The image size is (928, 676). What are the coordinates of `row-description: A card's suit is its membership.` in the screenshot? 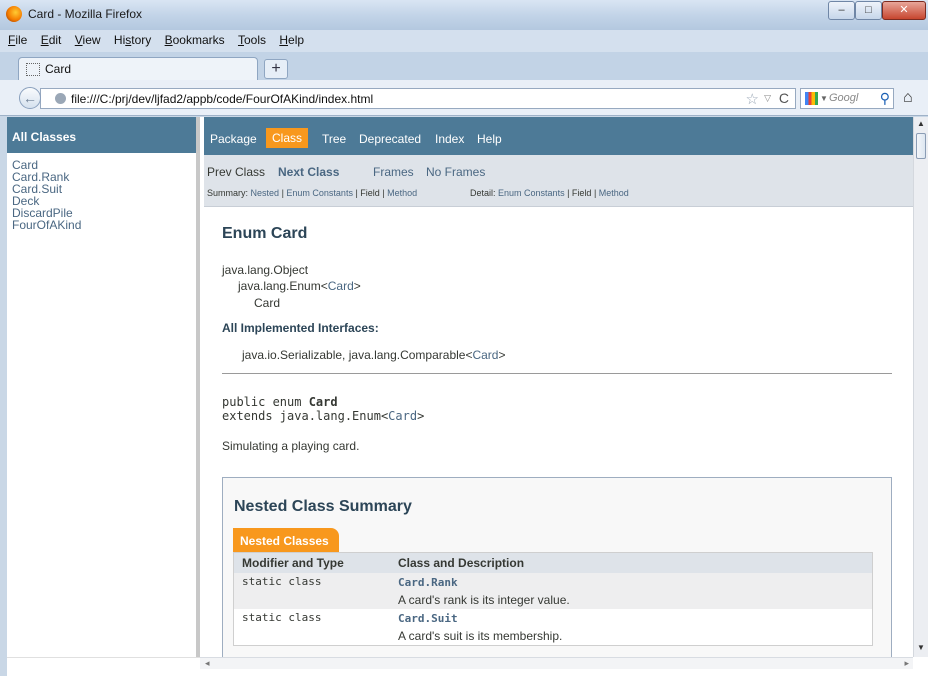 It's located at (480, 636).